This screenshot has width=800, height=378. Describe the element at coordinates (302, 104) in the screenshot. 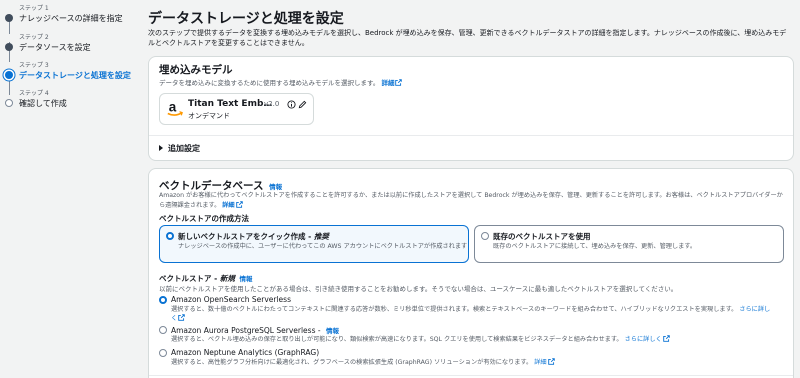

I see `edit-pencil-icon` at that location.